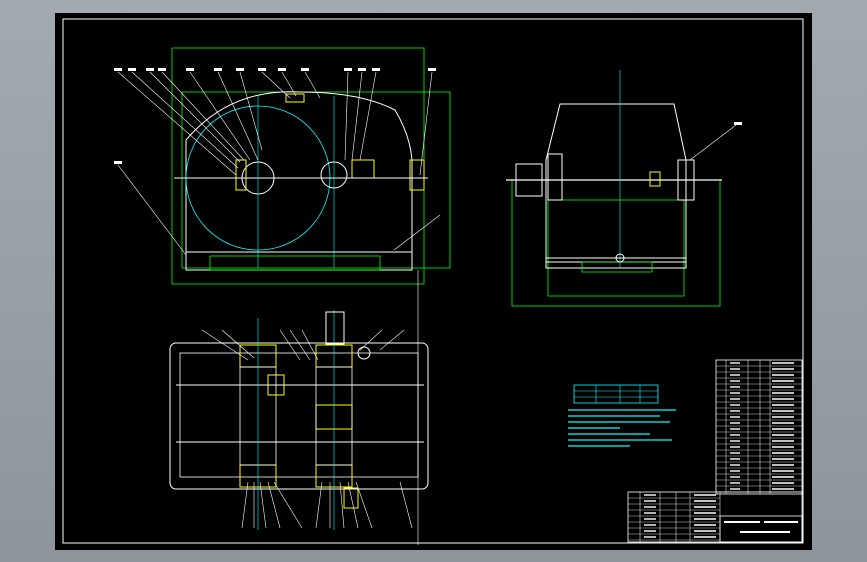  What do you see at coordinates (738, 123) in the screenshot?
I see `side-view-label-tick` at bounding box center [738, 123].